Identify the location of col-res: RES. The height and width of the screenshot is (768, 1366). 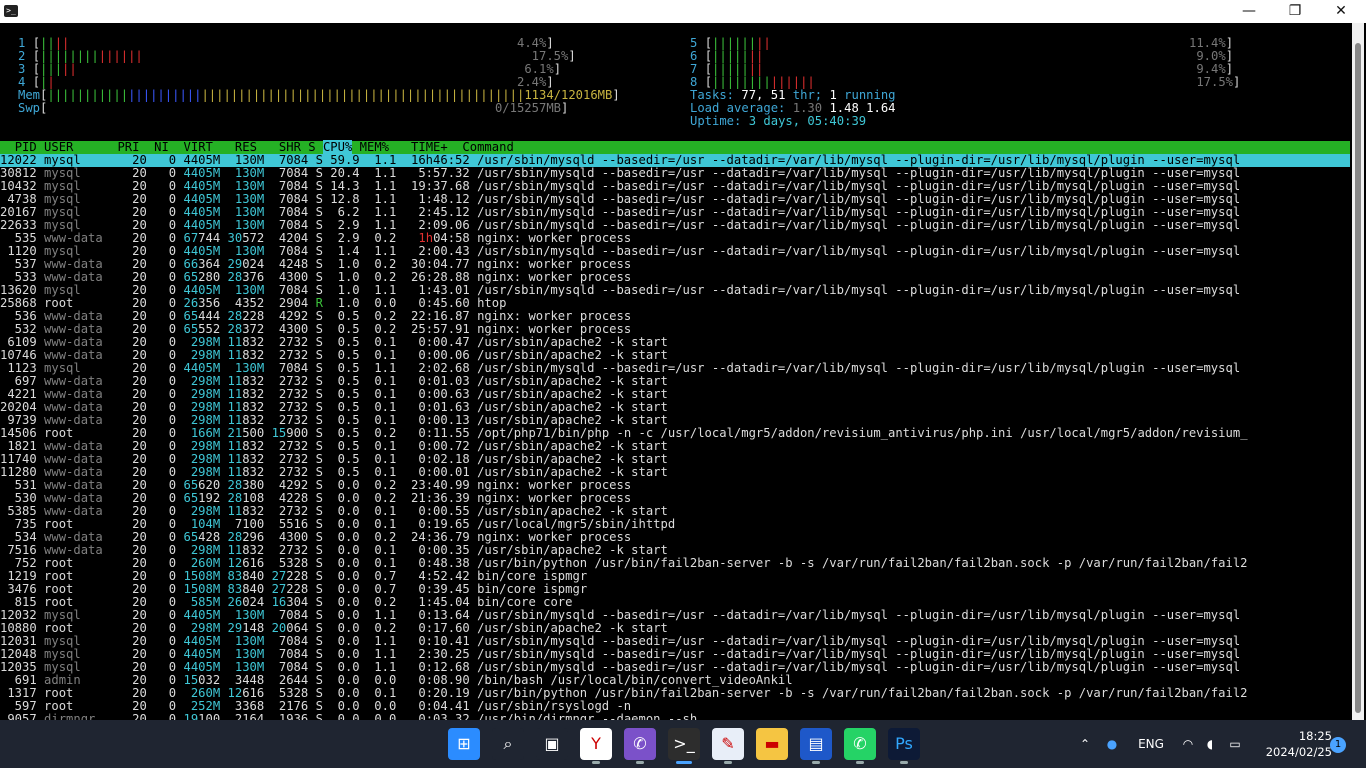
(246, 147).